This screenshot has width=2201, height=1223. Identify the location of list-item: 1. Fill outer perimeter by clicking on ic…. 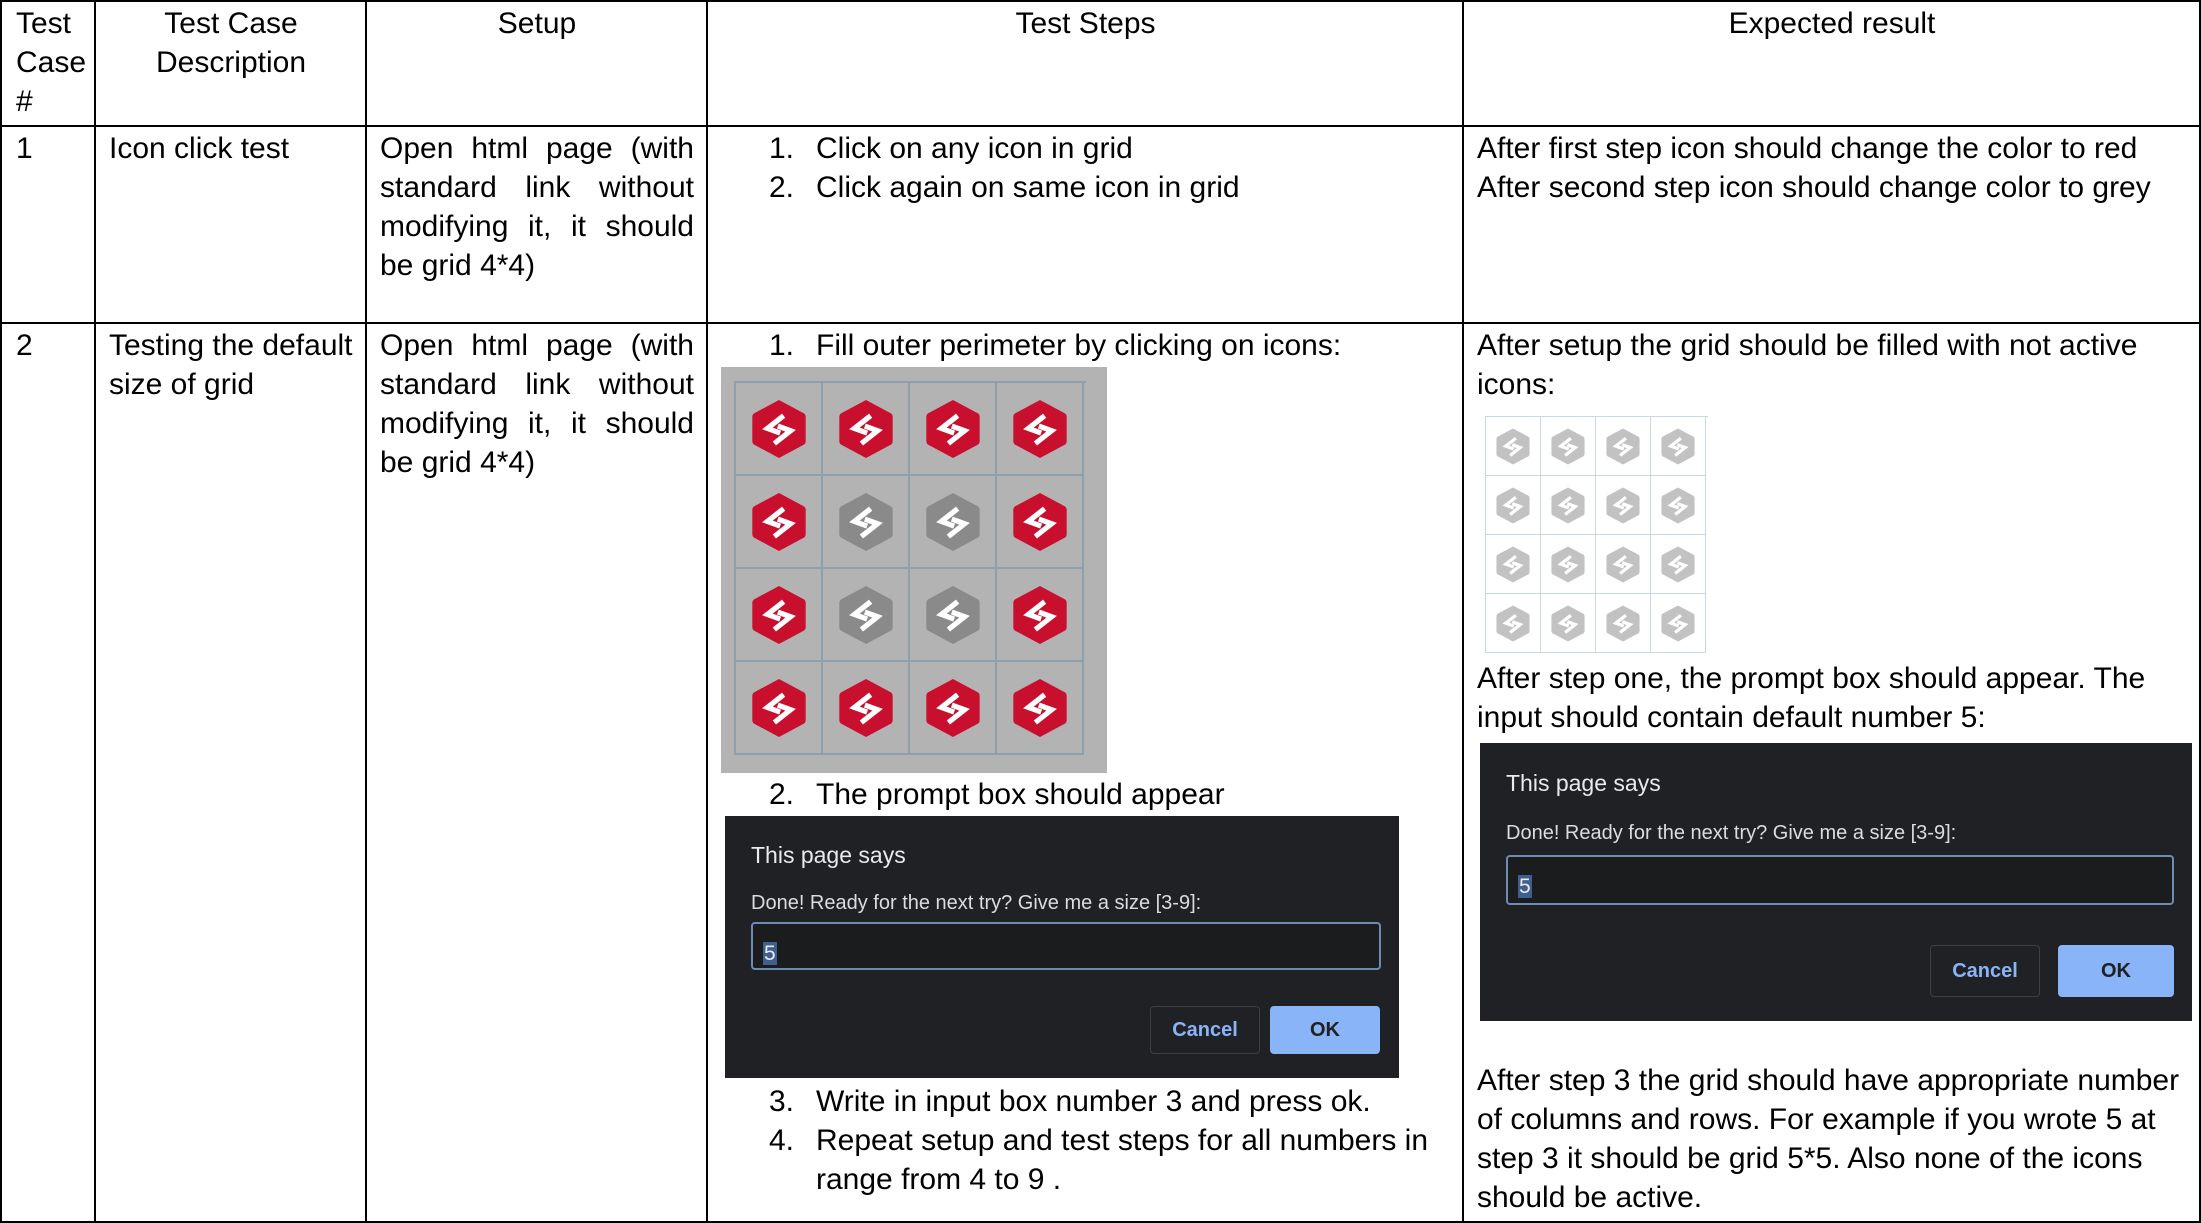
(1055, 345).